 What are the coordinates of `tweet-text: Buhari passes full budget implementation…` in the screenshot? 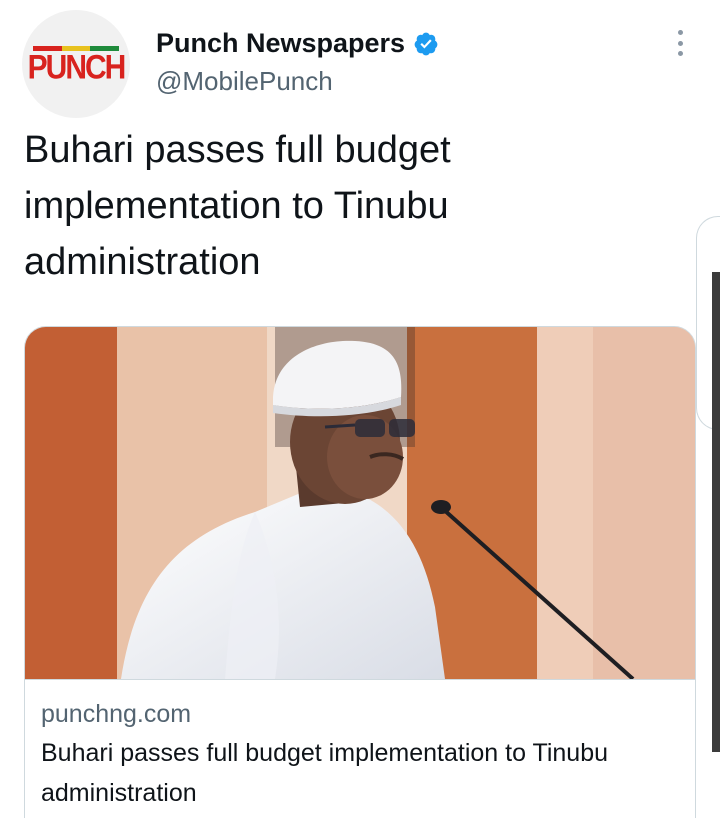 It's located at (237, 206).